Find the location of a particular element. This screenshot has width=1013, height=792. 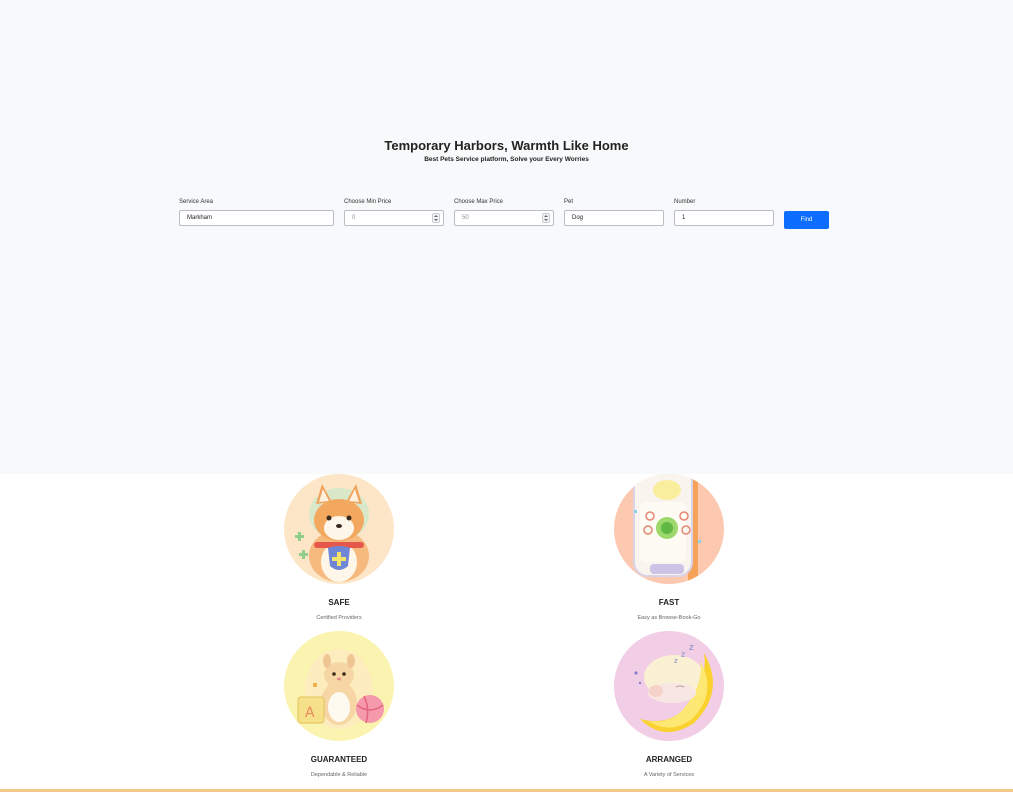

feature-guaranteed: A GUARANTEED Dependable & Reliable is located at coordinates (339, 705).